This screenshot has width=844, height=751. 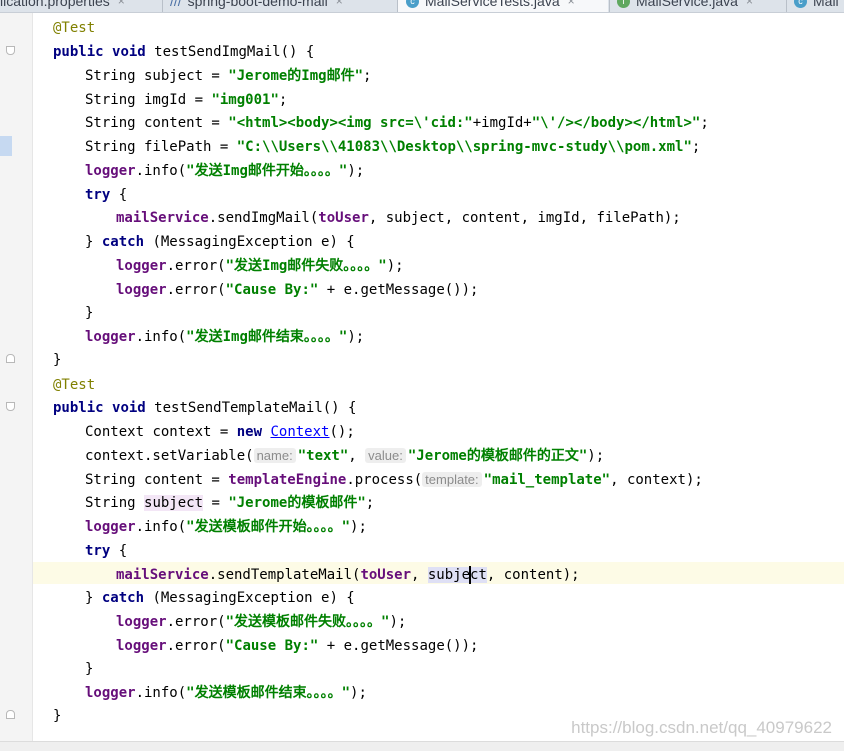 What do you see at coordinates (623, 4) in the screenshot?
I see `interface-icon: I` at bounding box center [623, 4].